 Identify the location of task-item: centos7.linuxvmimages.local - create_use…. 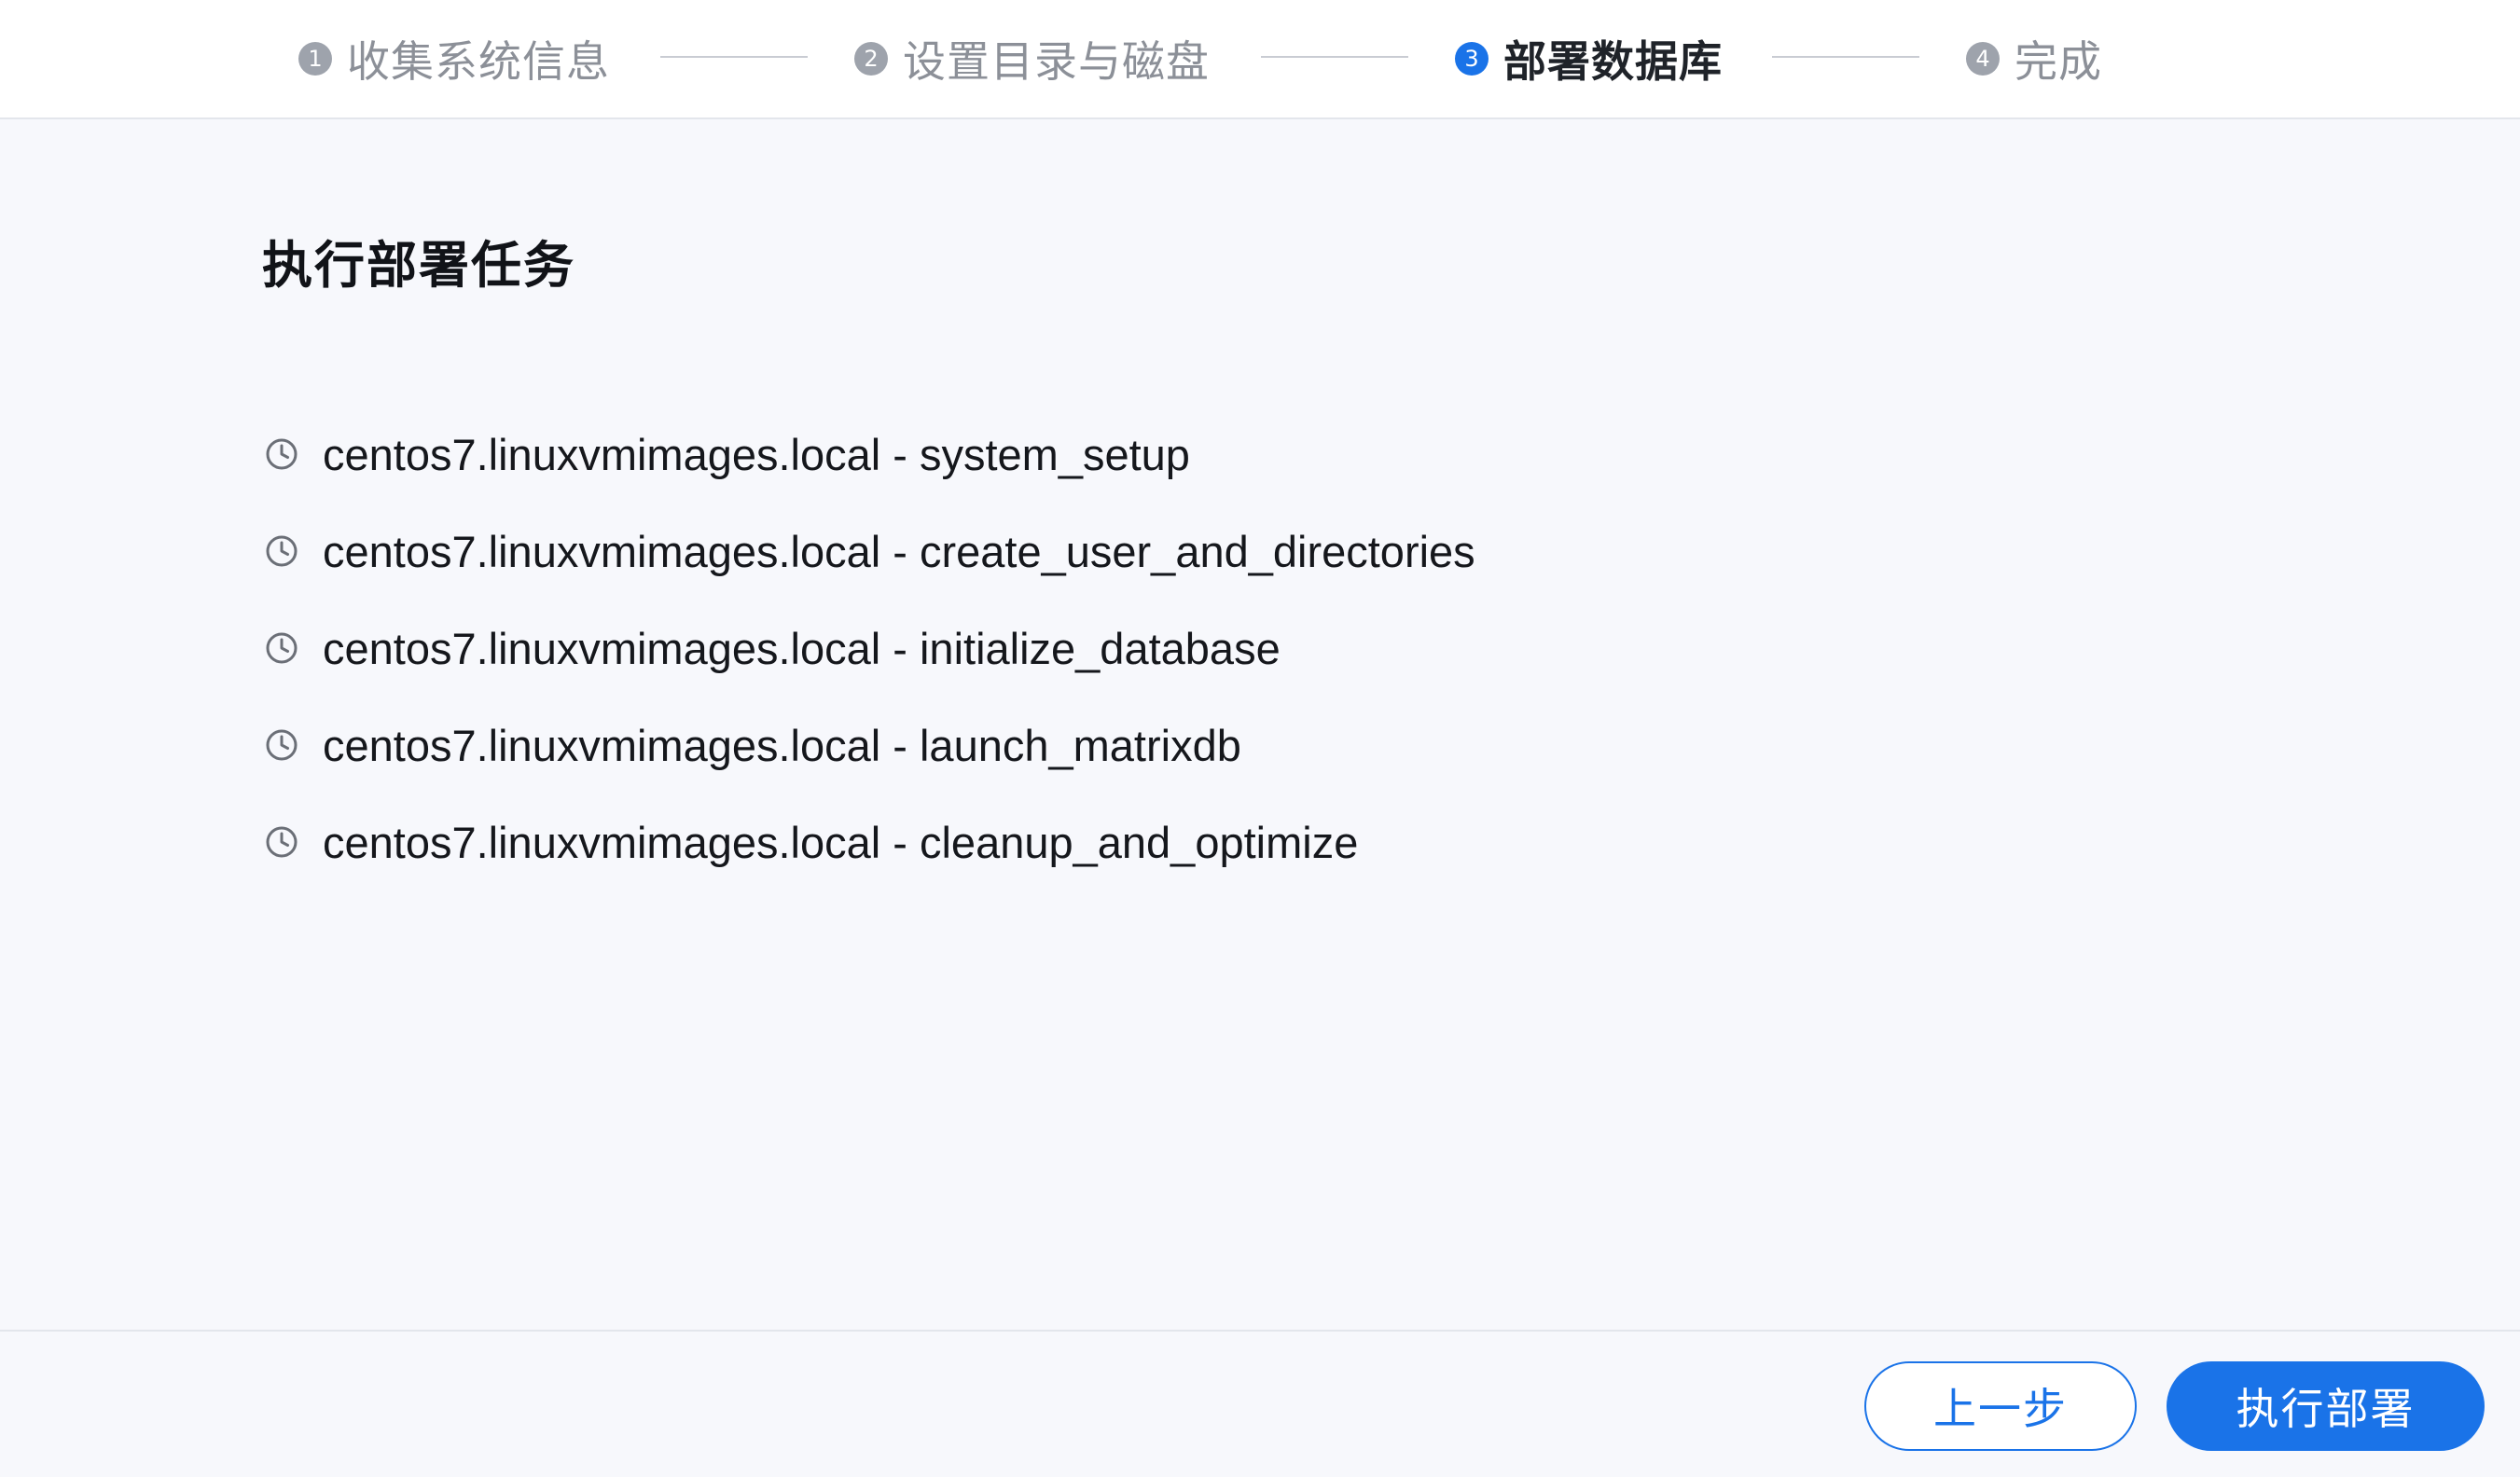
(870, 551).